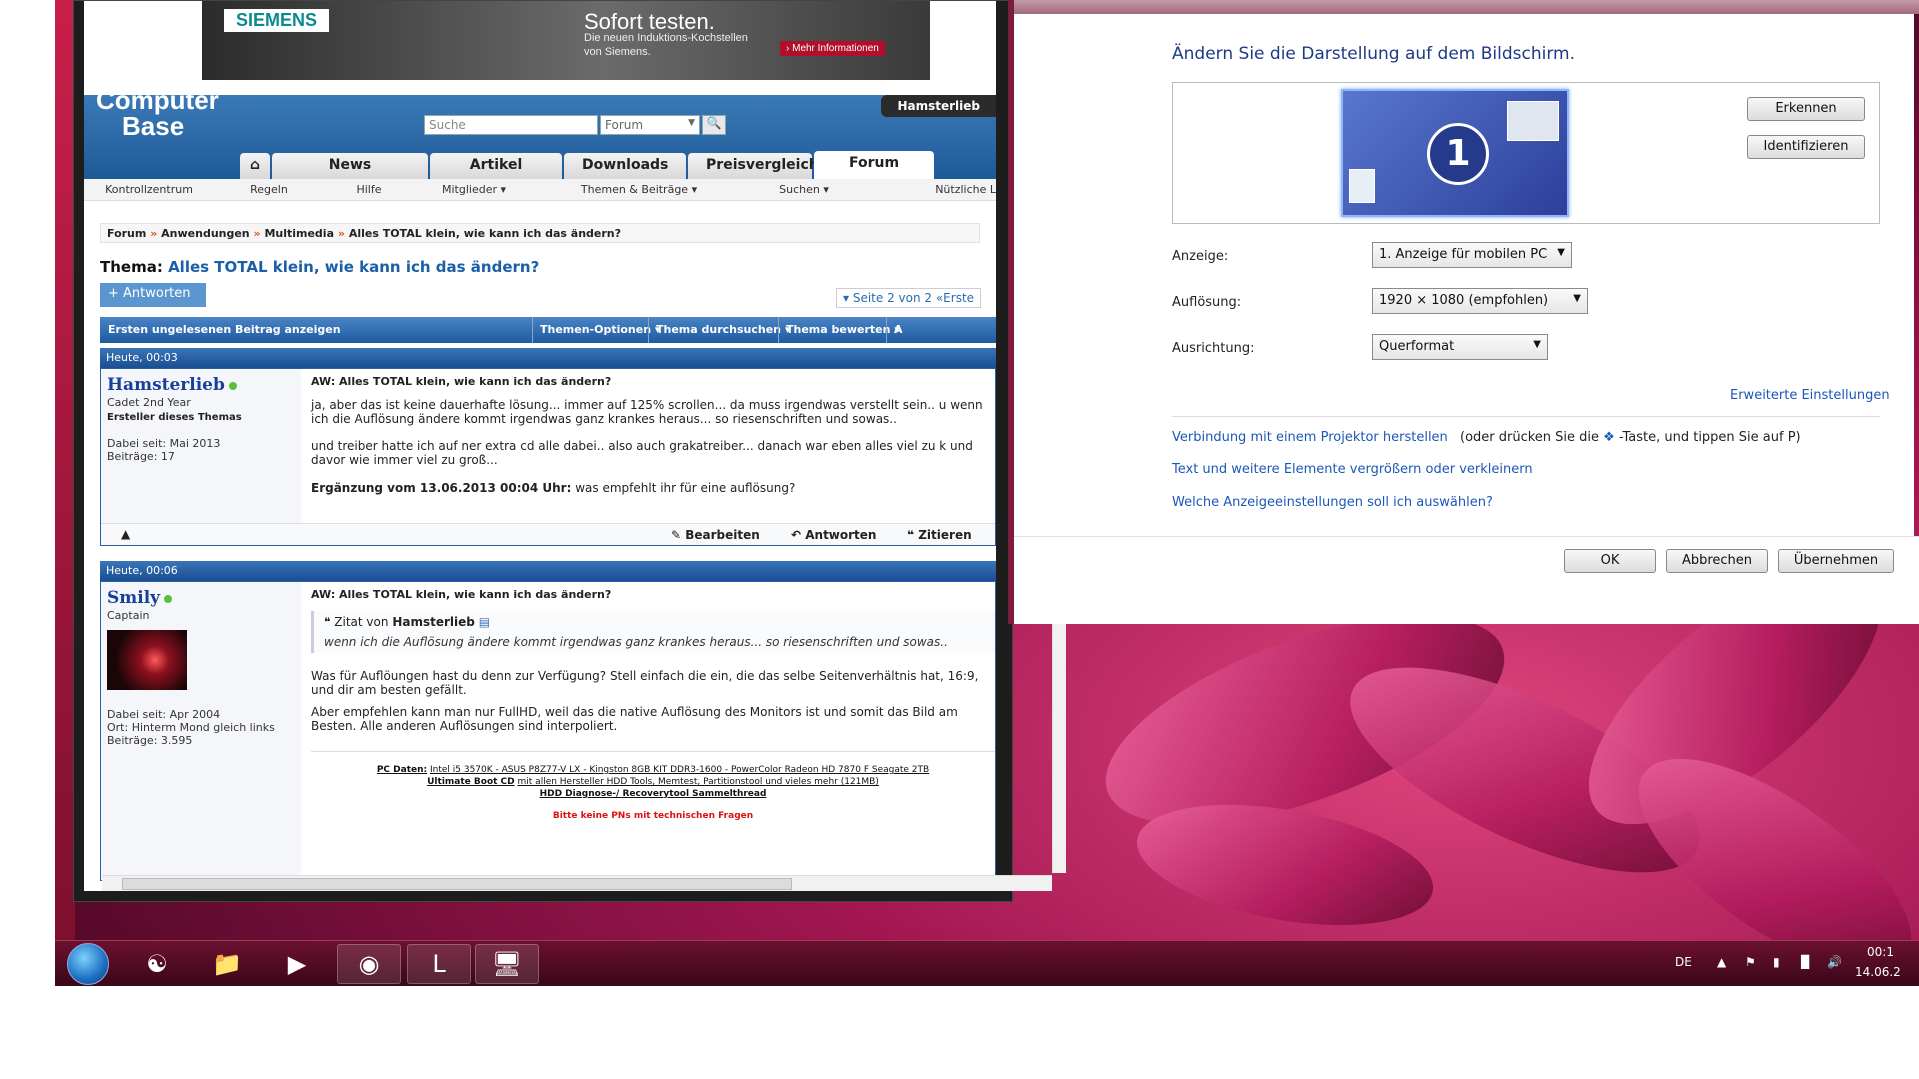 The width and height of the screenshot is (1919, 1079). What do you see at coordinates (227, 964) in the screenshot?
I see `explorer-folder-icon: 📁` at bounding box center [227, 964].